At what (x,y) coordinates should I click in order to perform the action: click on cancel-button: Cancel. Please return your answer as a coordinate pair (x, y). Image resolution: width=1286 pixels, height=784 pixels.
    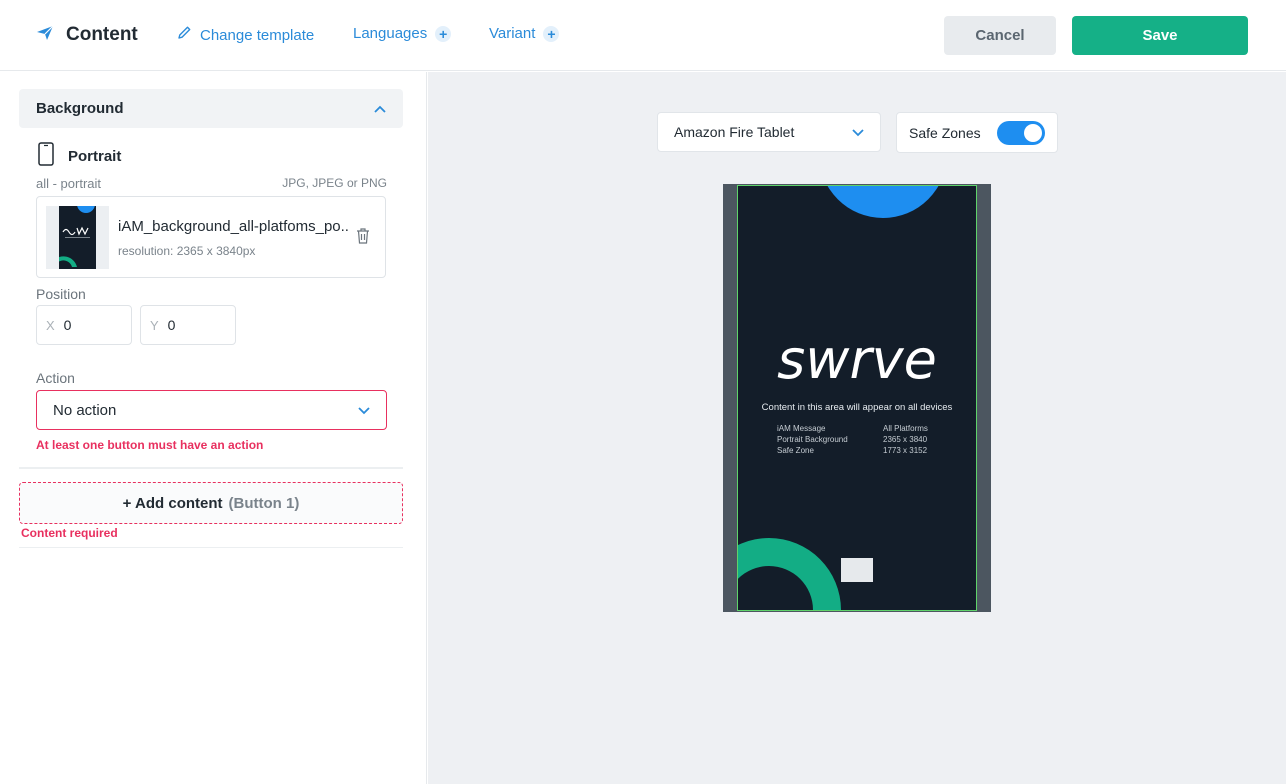
    Looking at the image, I should click on (1000, 35).